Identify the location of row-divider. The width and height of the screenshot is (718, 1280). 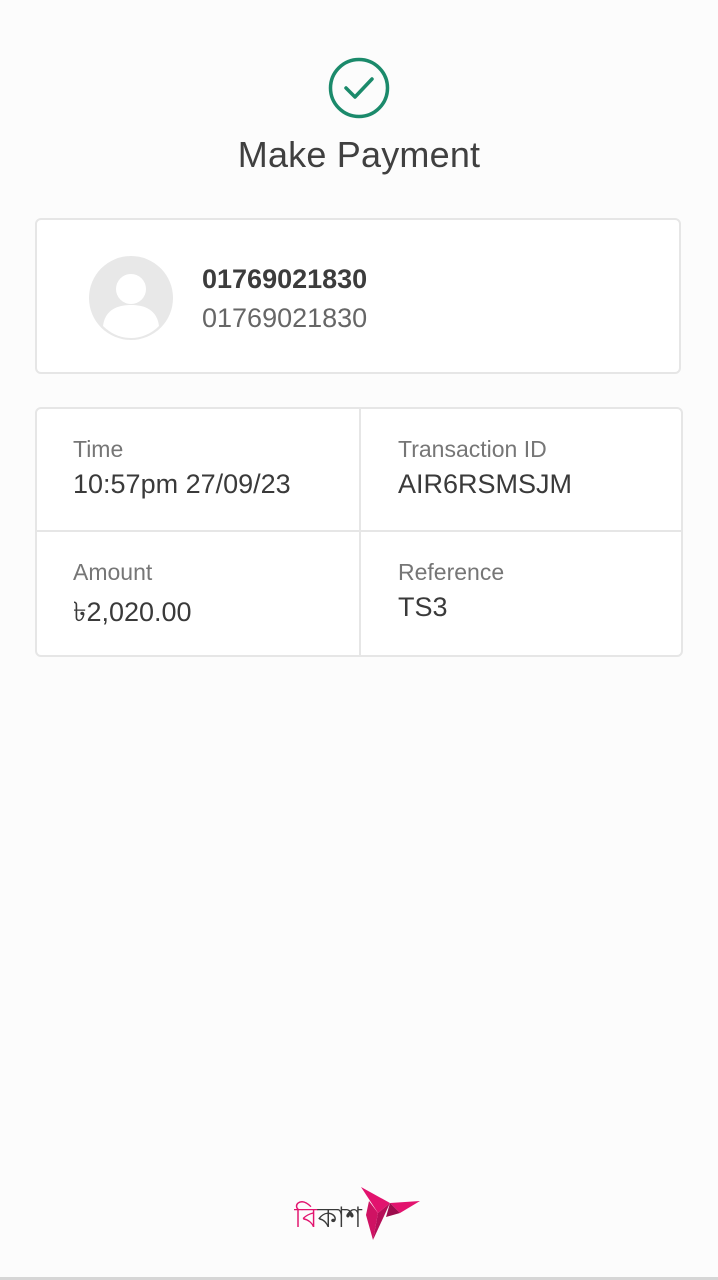
(359, 531).